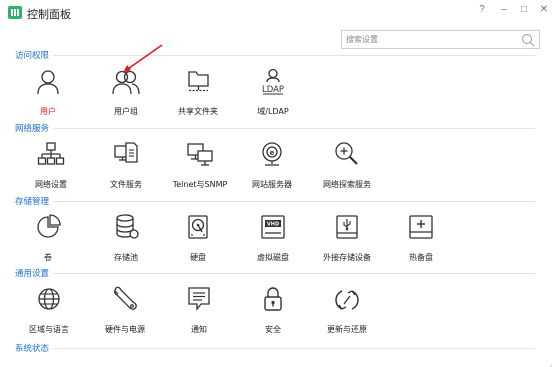 Image resolution: width=555 pixels, height=367 pixels. I want to click on network-icon, so click(51, 153).